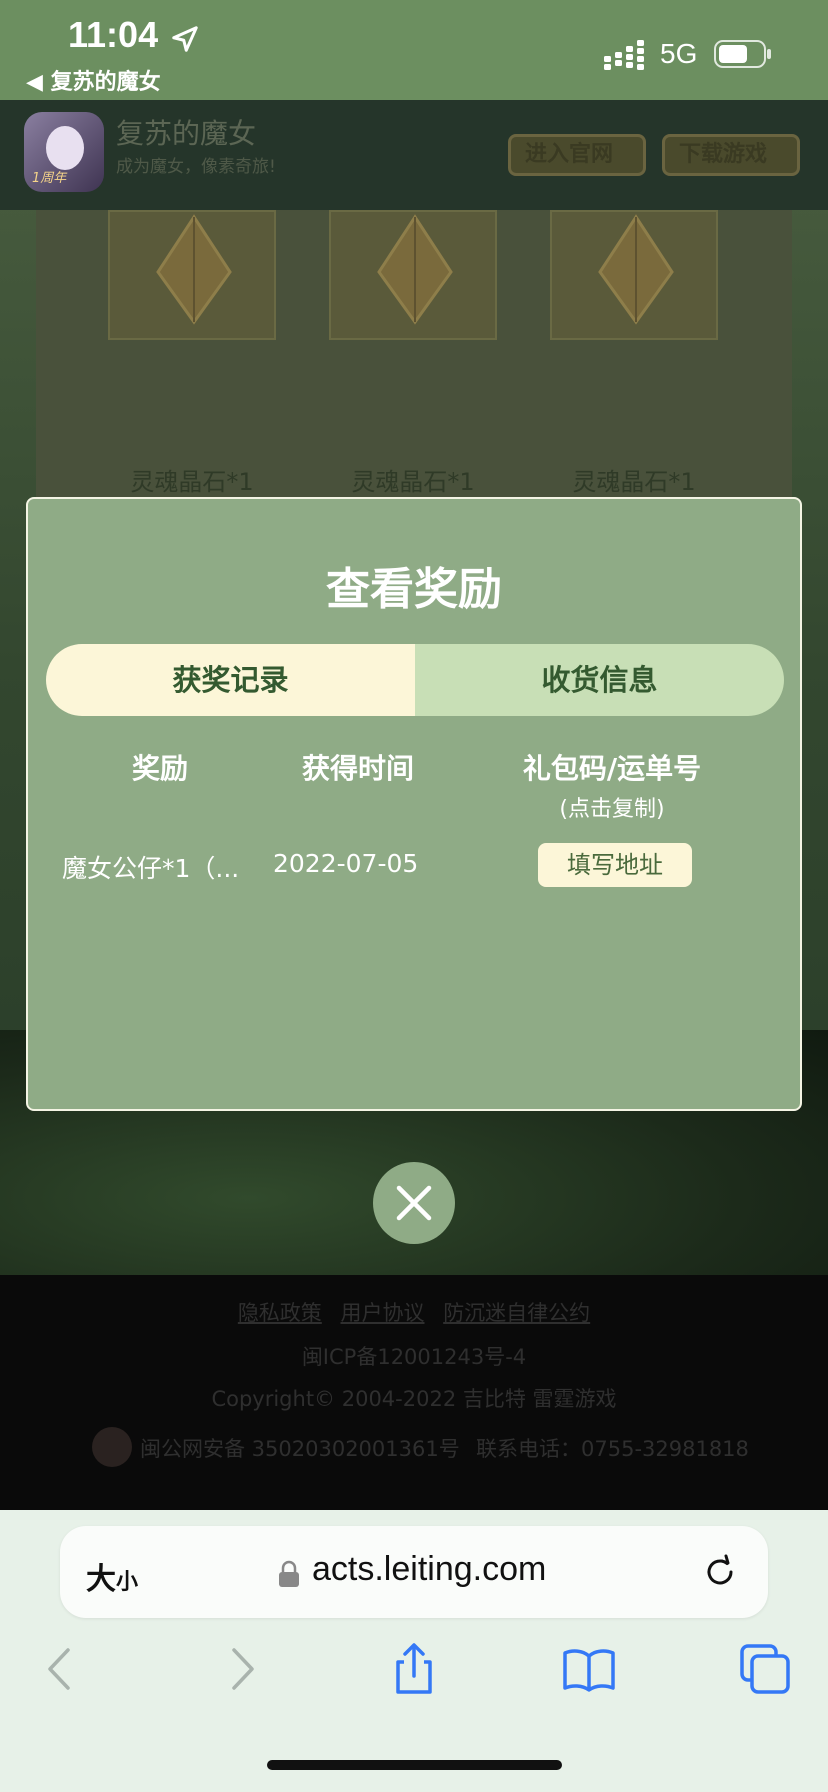 The width and height of the screenshot is (828, 1792). Describe the element at coordinates (241, 1669) in the screenshot. I see `forward-arrow-icon` at that location.